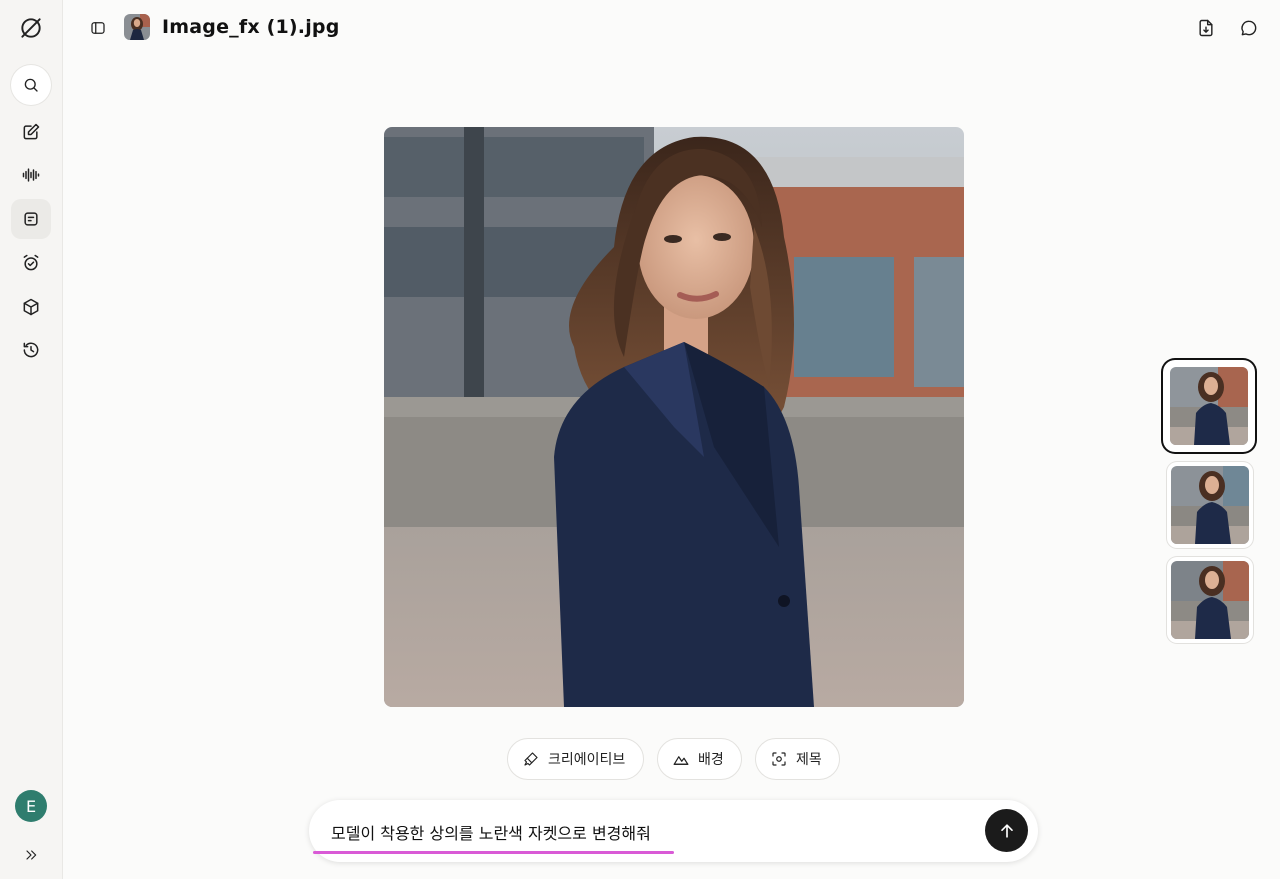 The width and height of the screenshot is (1280, 879). I want to click on background-label: 배경, so click(711, 760).